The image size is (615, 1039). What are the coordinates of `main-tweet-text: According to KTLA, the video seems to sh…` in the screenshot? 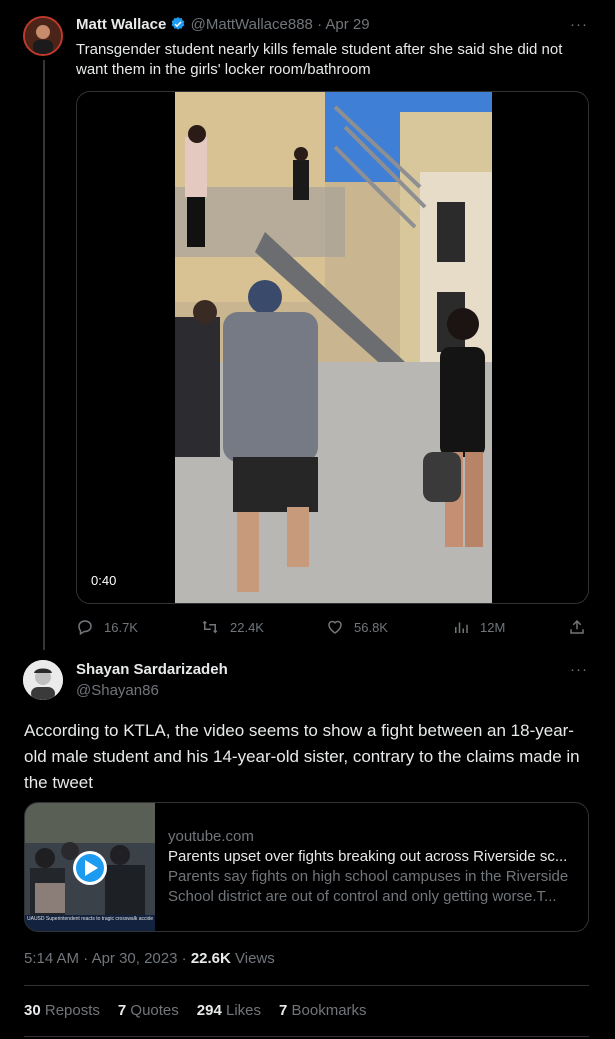 It's located at (302, 756).